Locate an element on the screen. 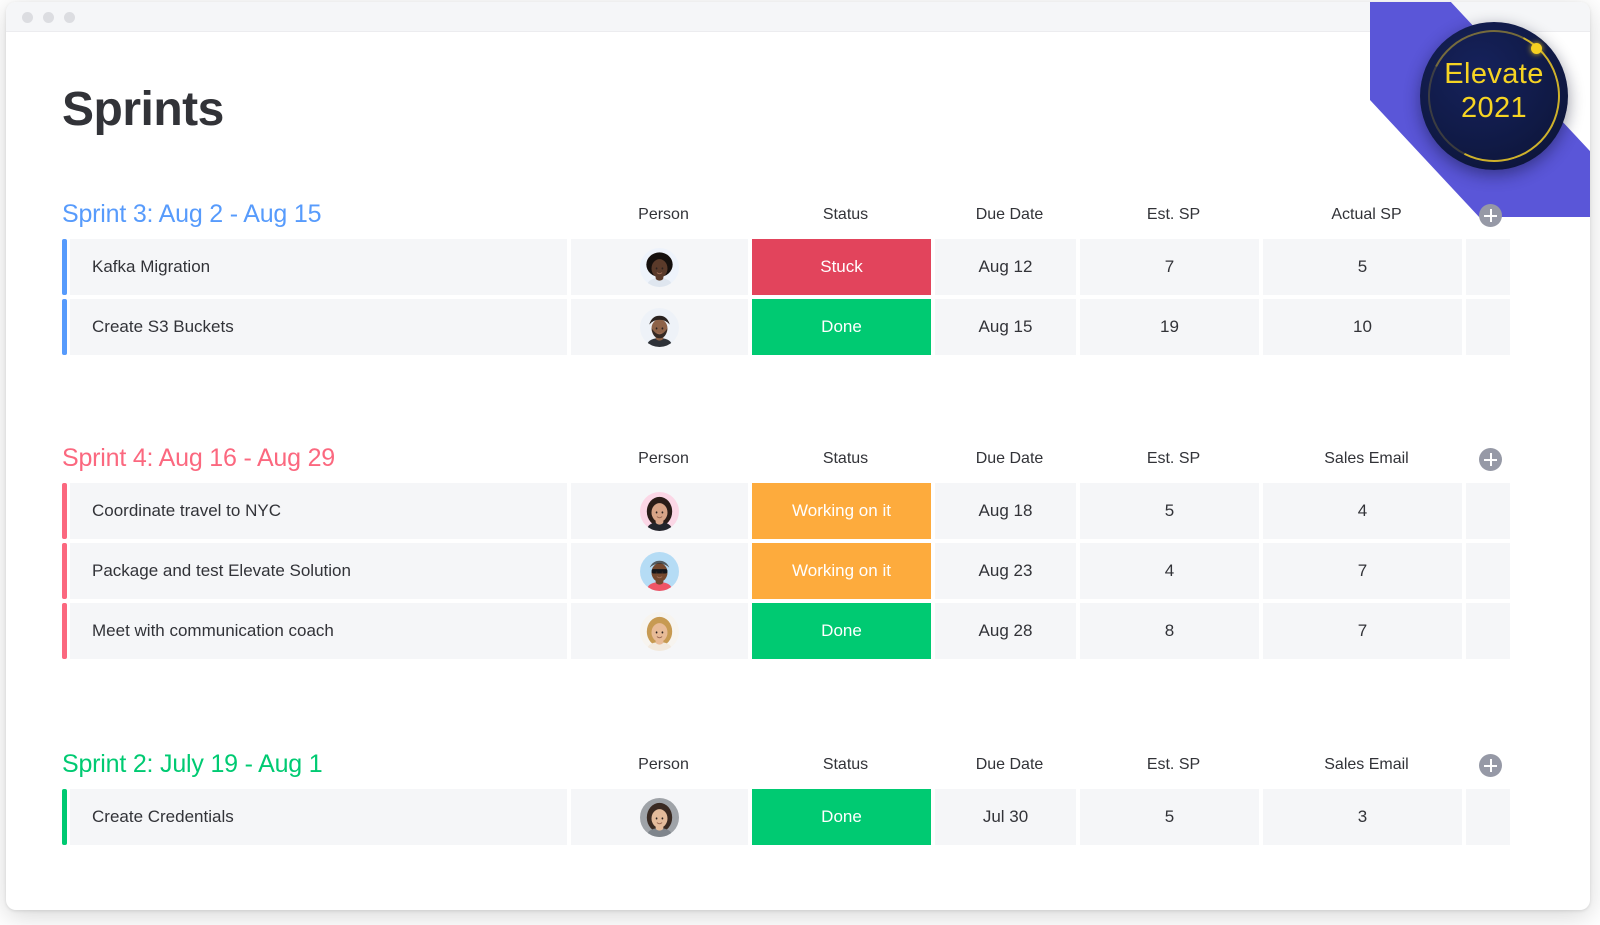  task-name-cell: Coordinate travel to NYC is located at coordinates (318, 511).